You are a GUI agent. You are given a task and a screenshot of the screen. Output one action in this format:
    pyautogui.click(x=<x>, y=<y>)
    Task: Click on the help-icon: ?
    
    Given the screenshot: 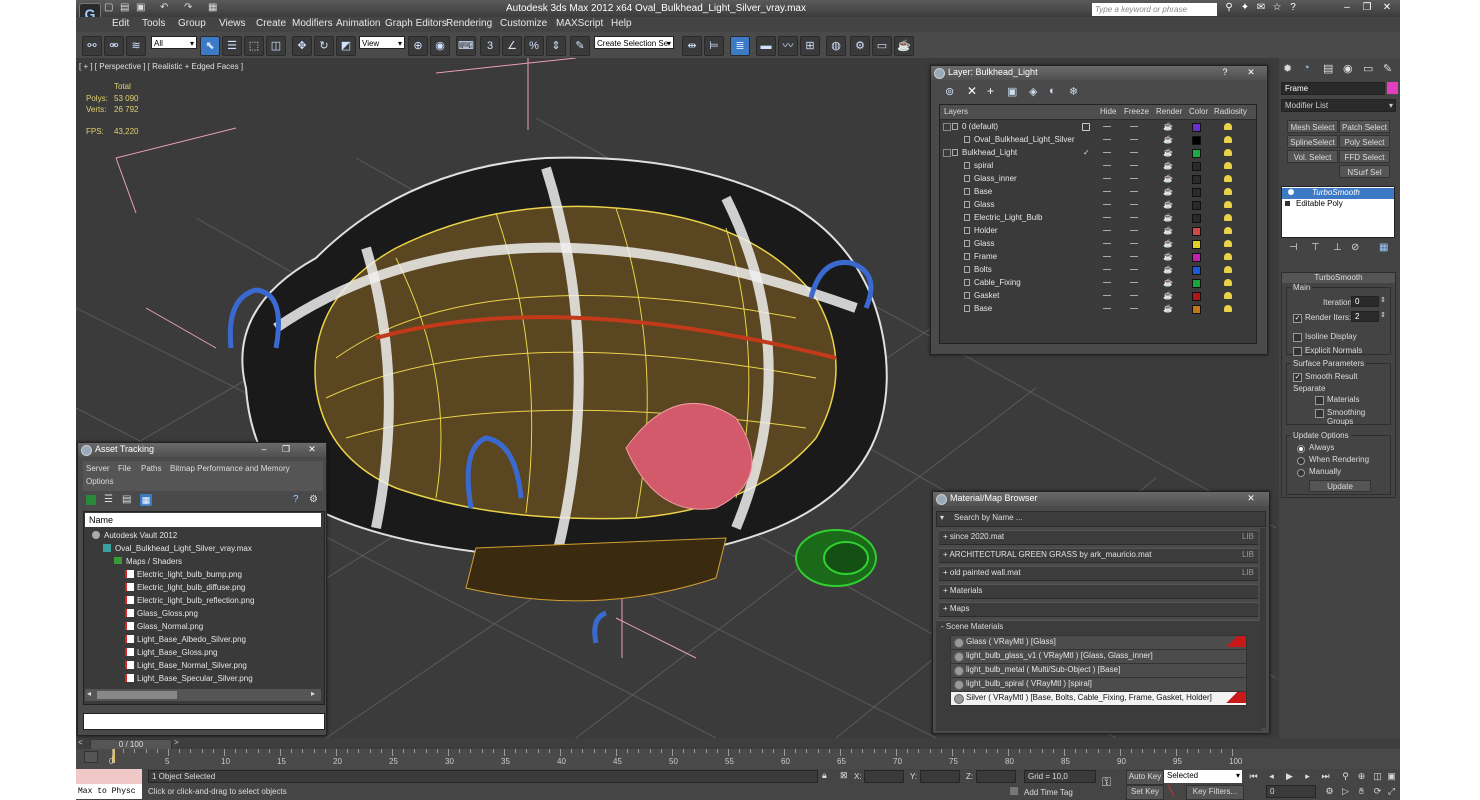 What is the action you would take?
    pyautogui.click(x=296, y=499)
    